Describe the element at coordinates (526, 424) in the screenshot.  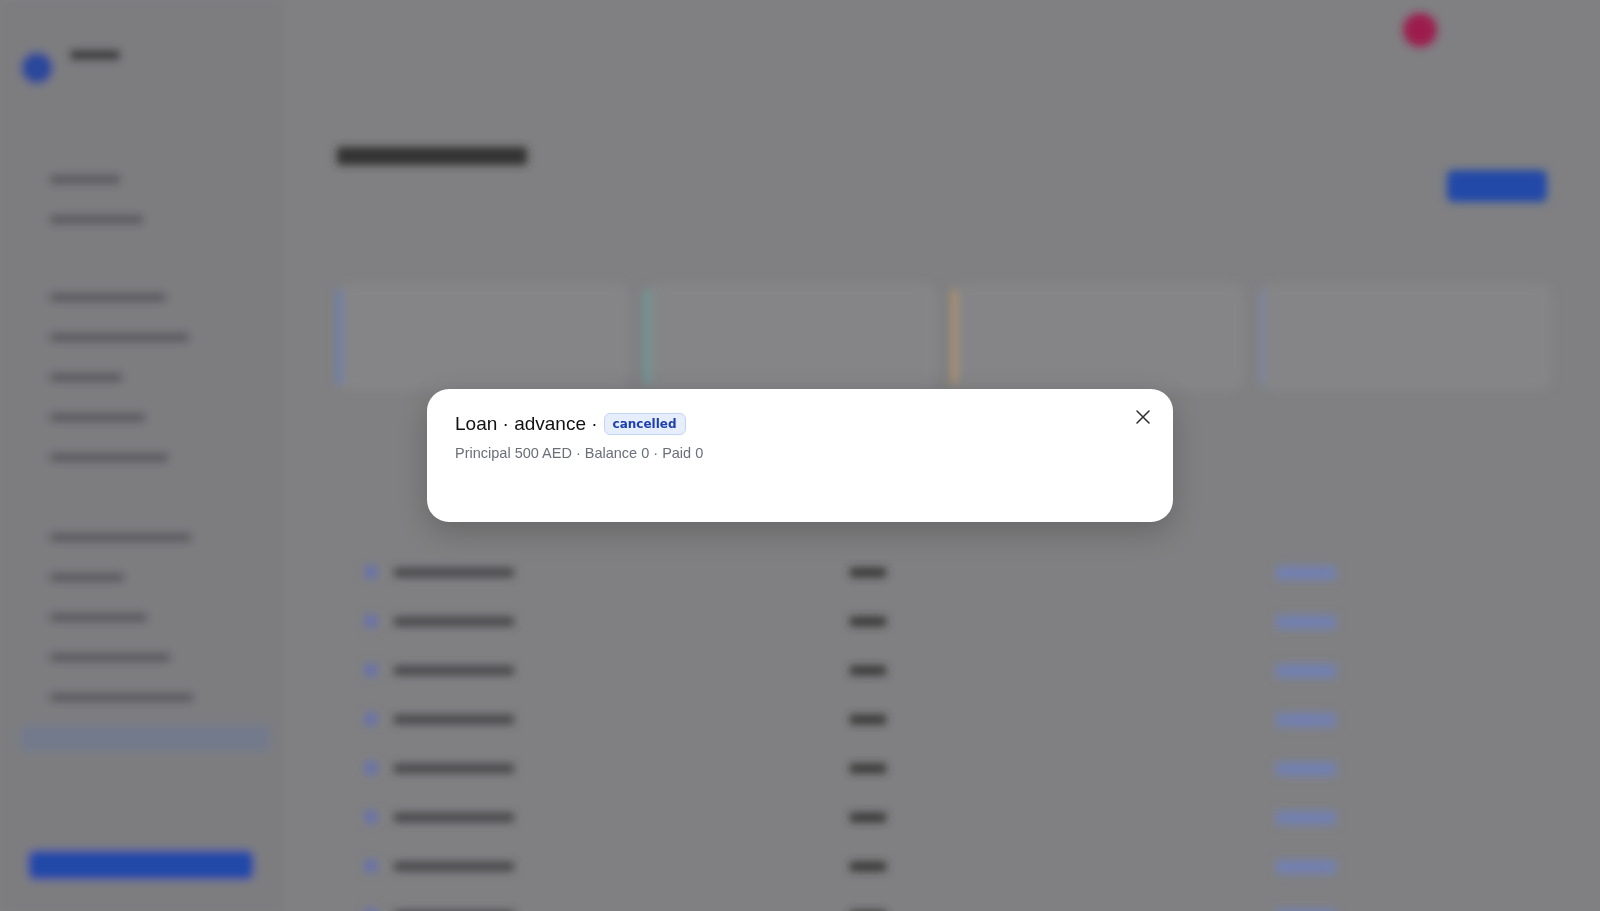
I see `dialog-title: Loan · advance ·` at that location.